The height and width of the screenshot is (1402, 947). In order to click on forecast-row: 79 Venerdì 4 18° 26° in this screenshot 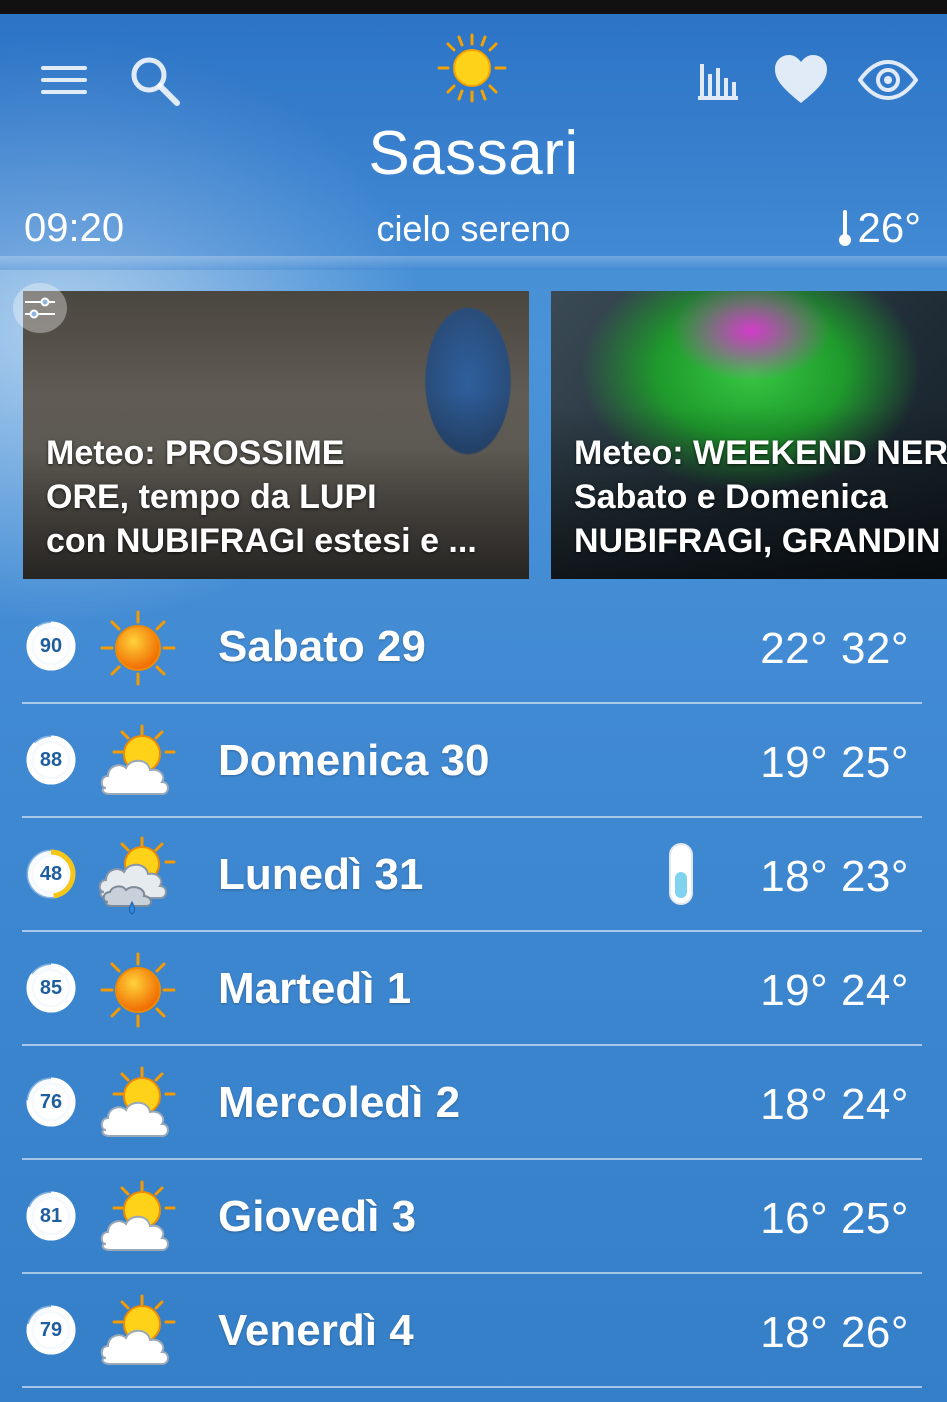, I will do `click(473, 1331)`.